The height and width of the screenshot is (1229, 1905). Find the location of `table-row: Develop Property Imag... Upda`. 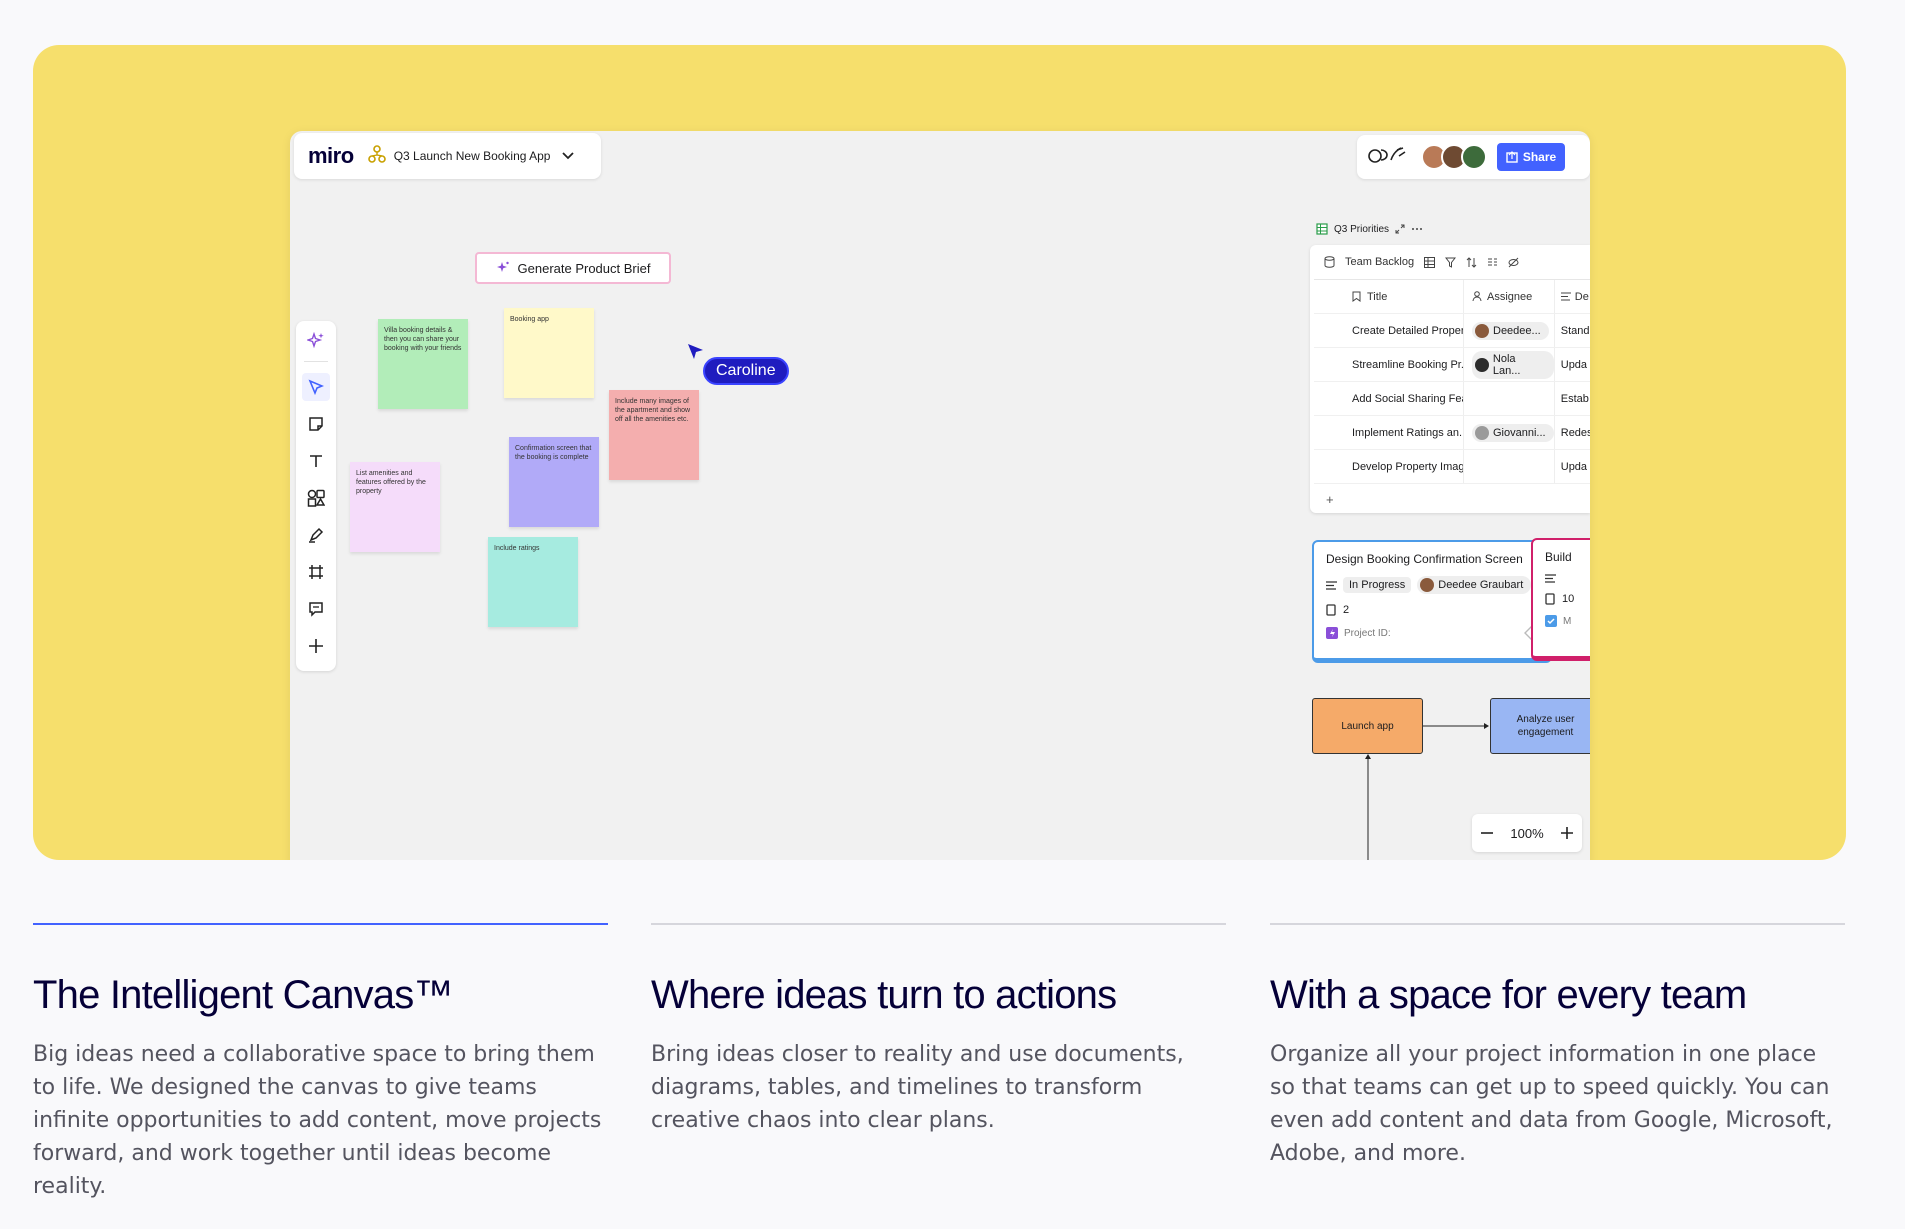

table-row: Develop Property Imag... Upda is located at coordinates (1452, 467).